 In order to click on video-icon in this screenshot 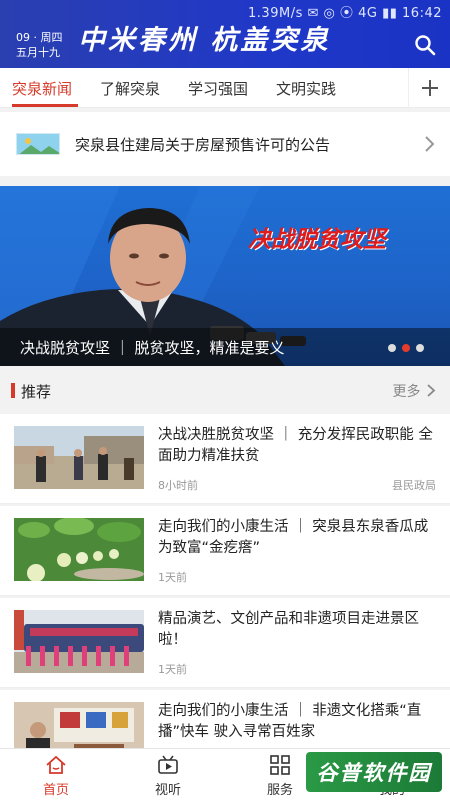, I will do `click(168, 764)`.